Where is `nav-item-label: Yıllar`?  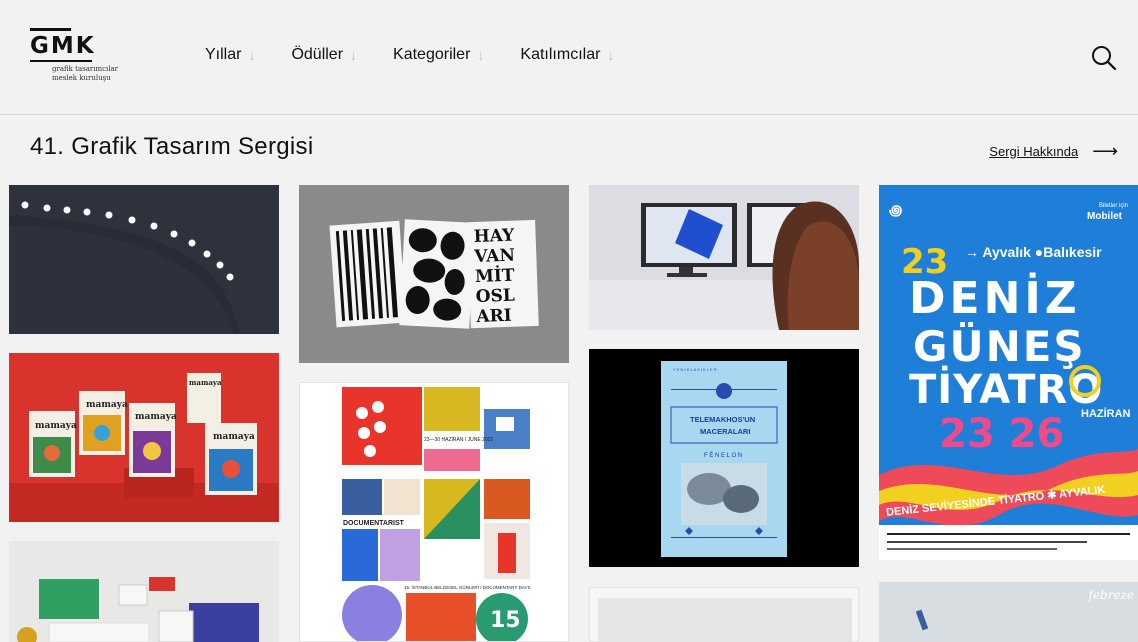 nav-item-label: Yıllar is located at coordinates (223, 54).